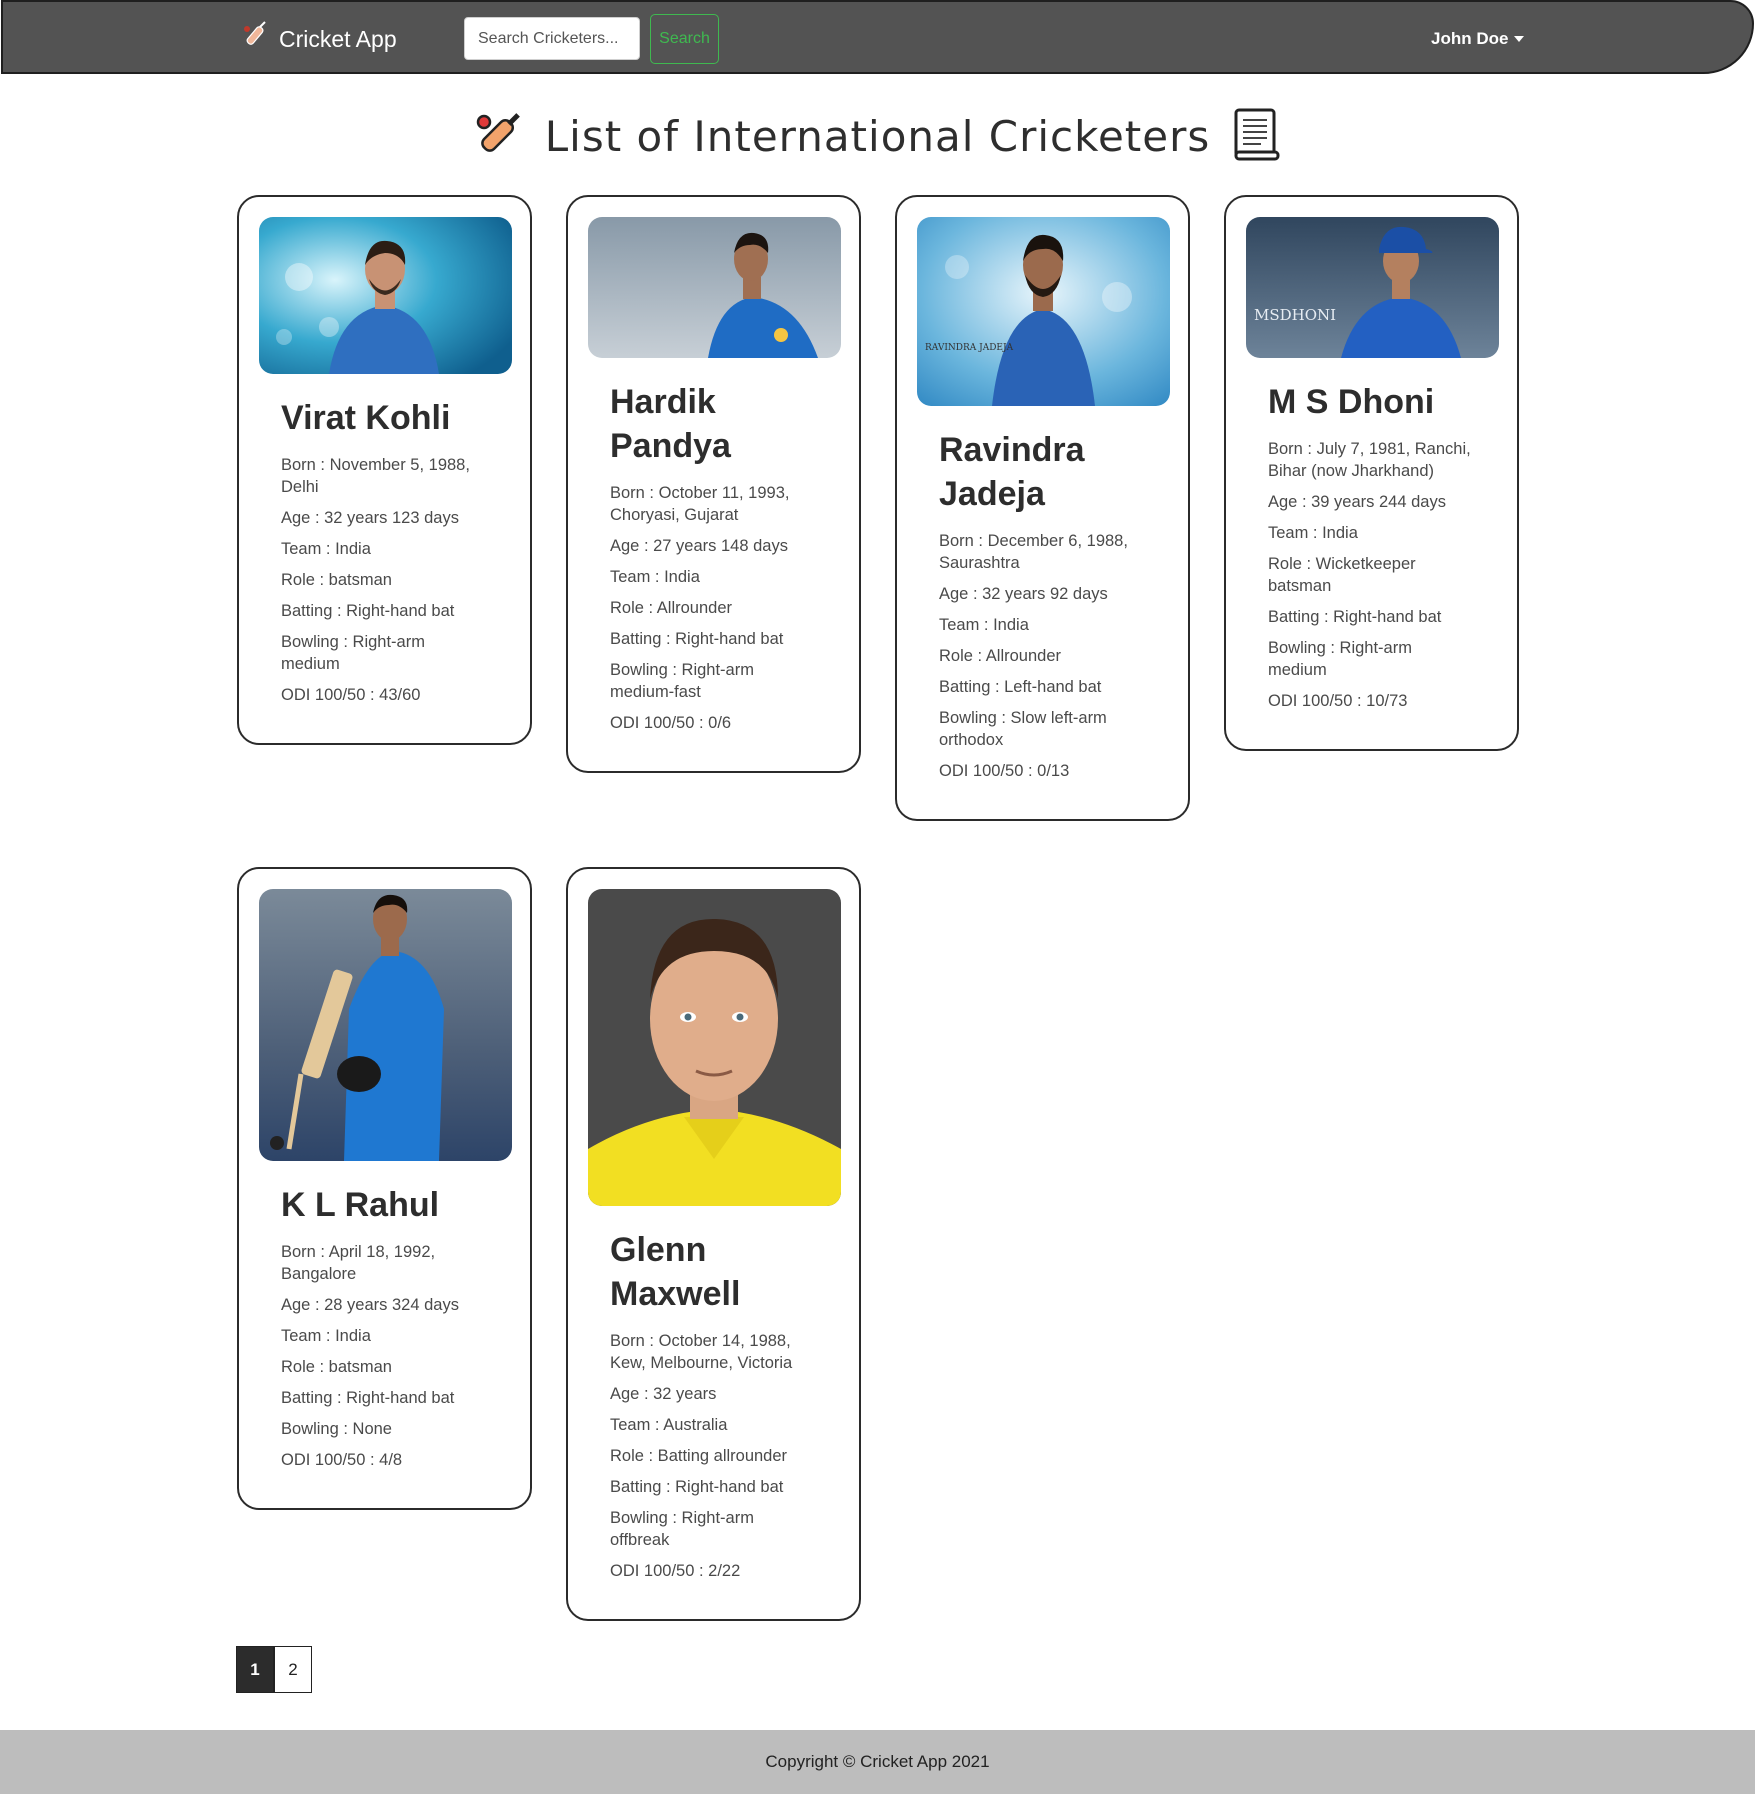 The height and width of the screenshot is (1794, 1755). I want to click on player-age: Age : 28 years 324 days, so click(370, 1305).